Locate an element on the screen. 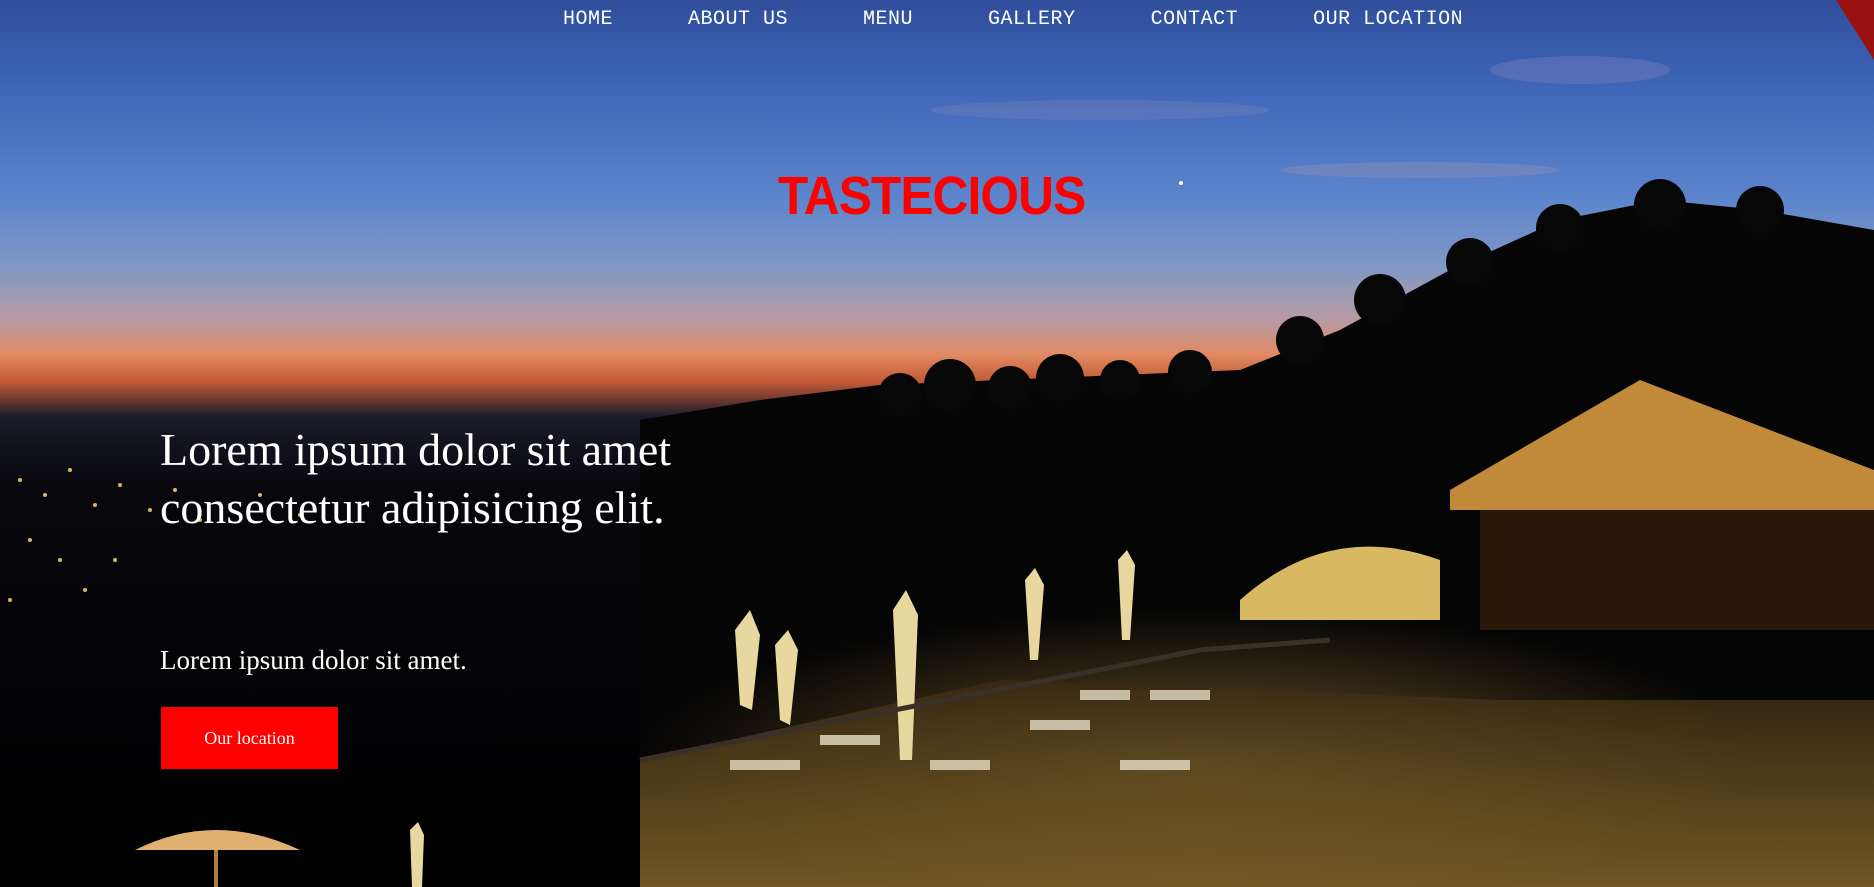 Image resolution: width=1874 pixels, height=887 pixels. our-location-button: Our location is located at coordinates (249, 738).